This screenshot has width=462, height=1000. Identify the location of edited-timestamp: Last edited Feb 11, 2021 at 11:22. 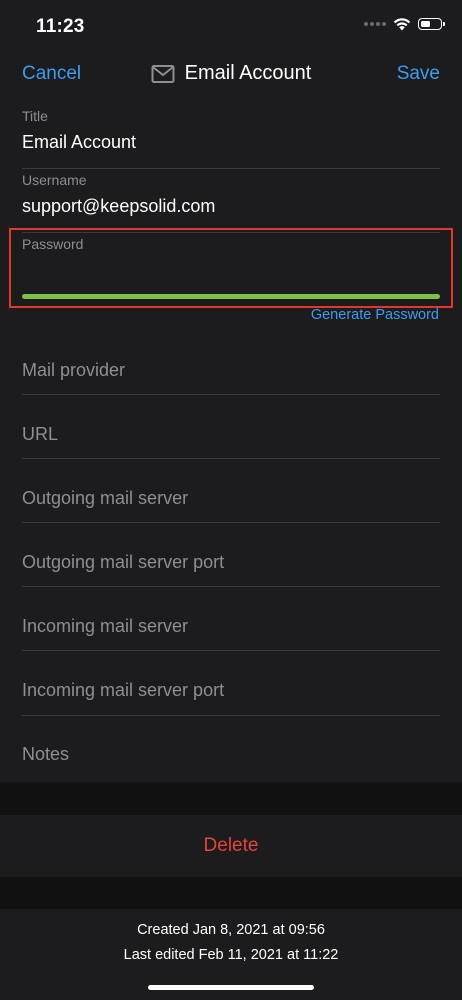
(231, 955).